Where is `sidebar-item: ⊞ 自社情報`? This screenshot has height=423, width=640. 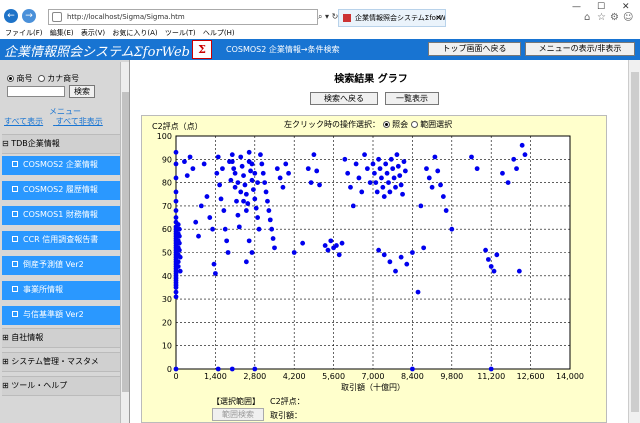
sidebar-item: ⊞ 自社情報 is located at coordinates (61, 338).